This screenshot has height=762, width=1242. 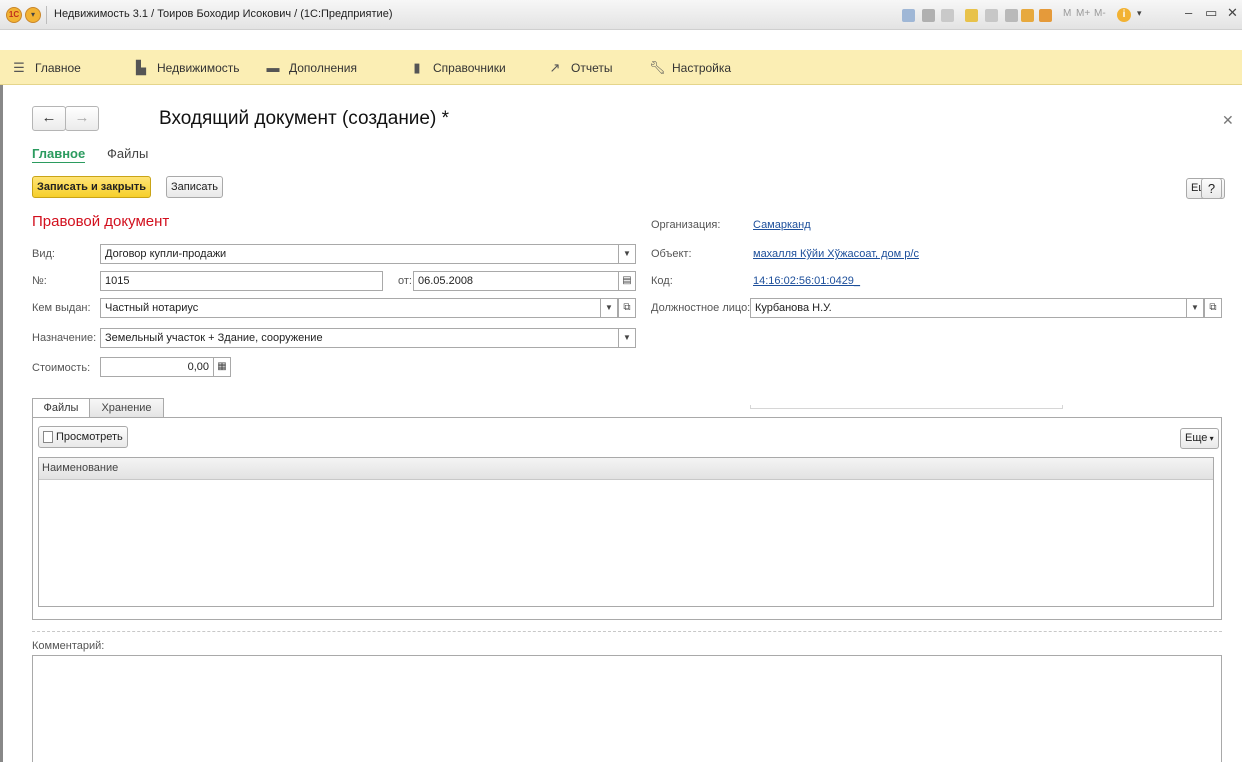 I want to click on number-field: 1015, so click(x=241, y=281).